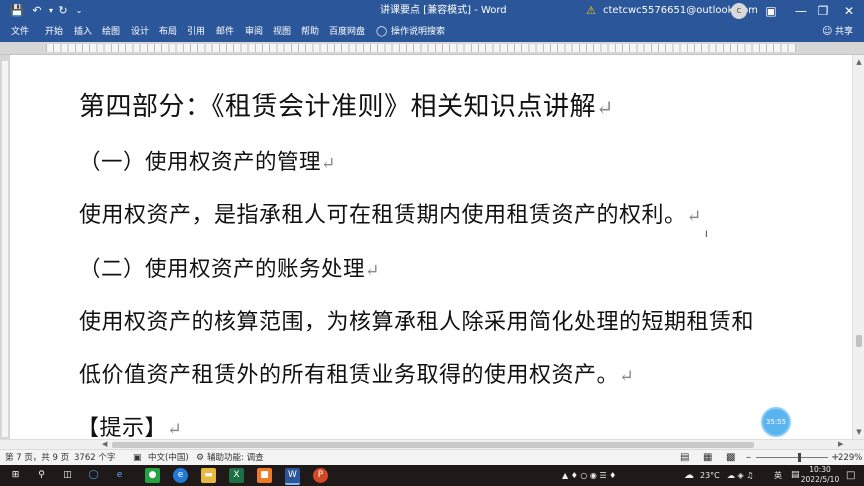  I want to click on tab-review: 审阅, so click(254, 32).